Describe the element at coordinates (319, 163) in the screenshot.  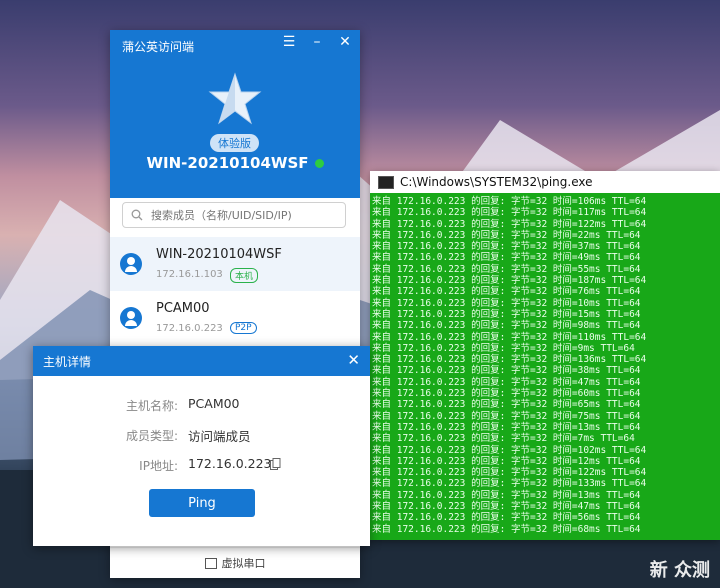
I see `online-status-dot` at that location.